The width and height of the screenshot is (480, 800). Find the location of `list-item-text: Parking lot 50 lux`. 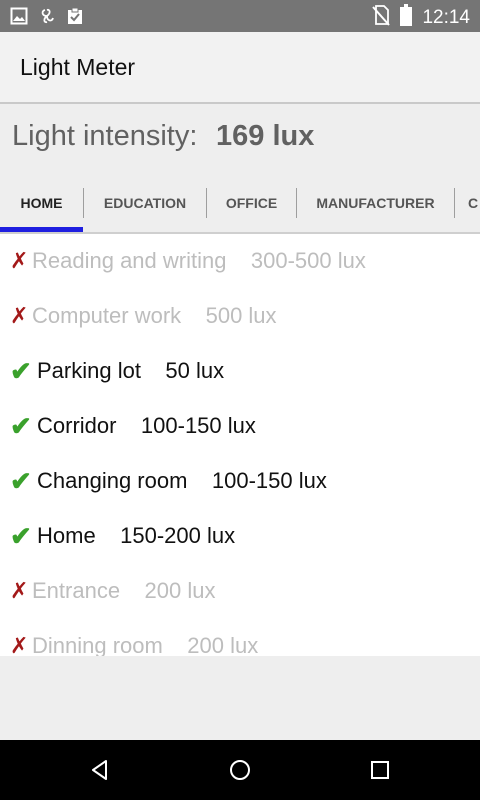

list-item-text: Parking lot 50 lux is located at coordinates (131, 370).